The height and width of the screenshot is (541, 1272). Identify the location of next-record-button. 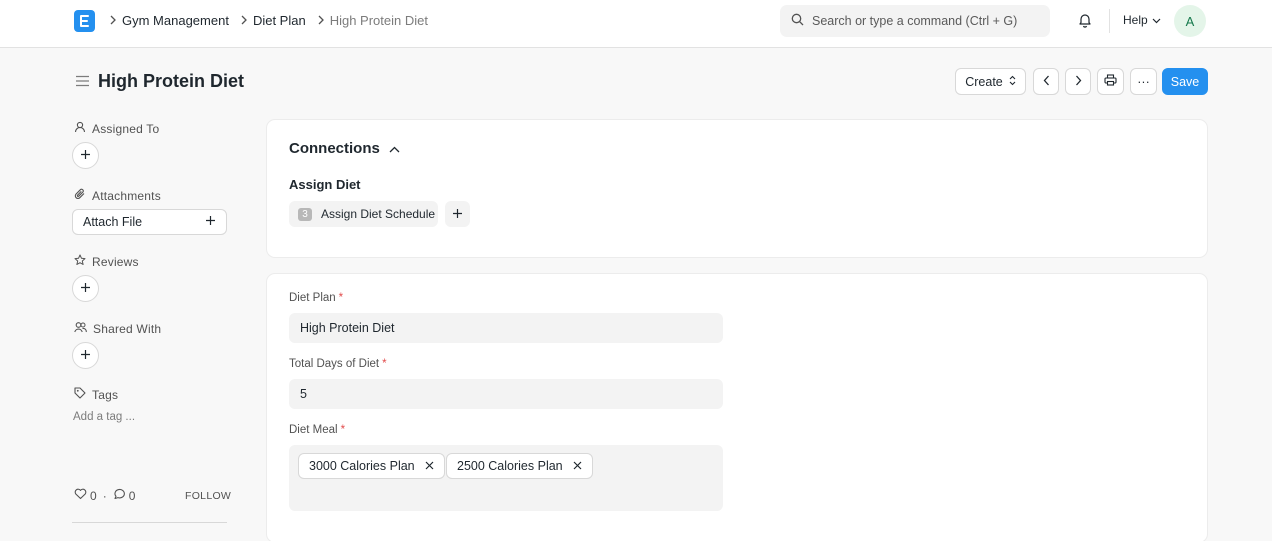
(1078, 81).